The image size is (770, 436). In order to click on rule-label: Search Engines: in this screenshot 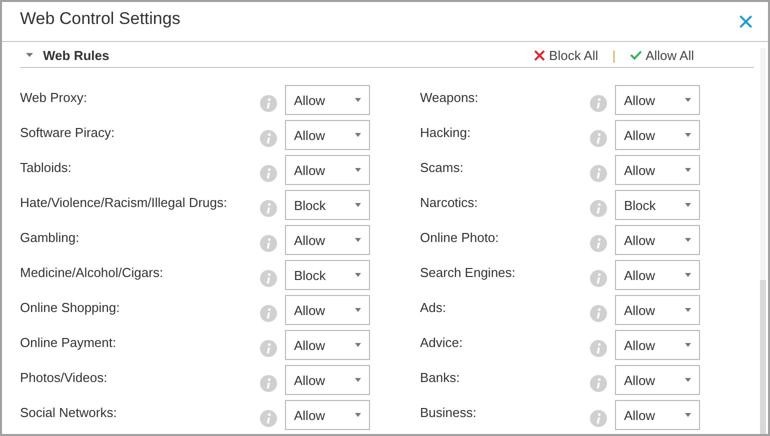, I will do `click(468, 272)`.